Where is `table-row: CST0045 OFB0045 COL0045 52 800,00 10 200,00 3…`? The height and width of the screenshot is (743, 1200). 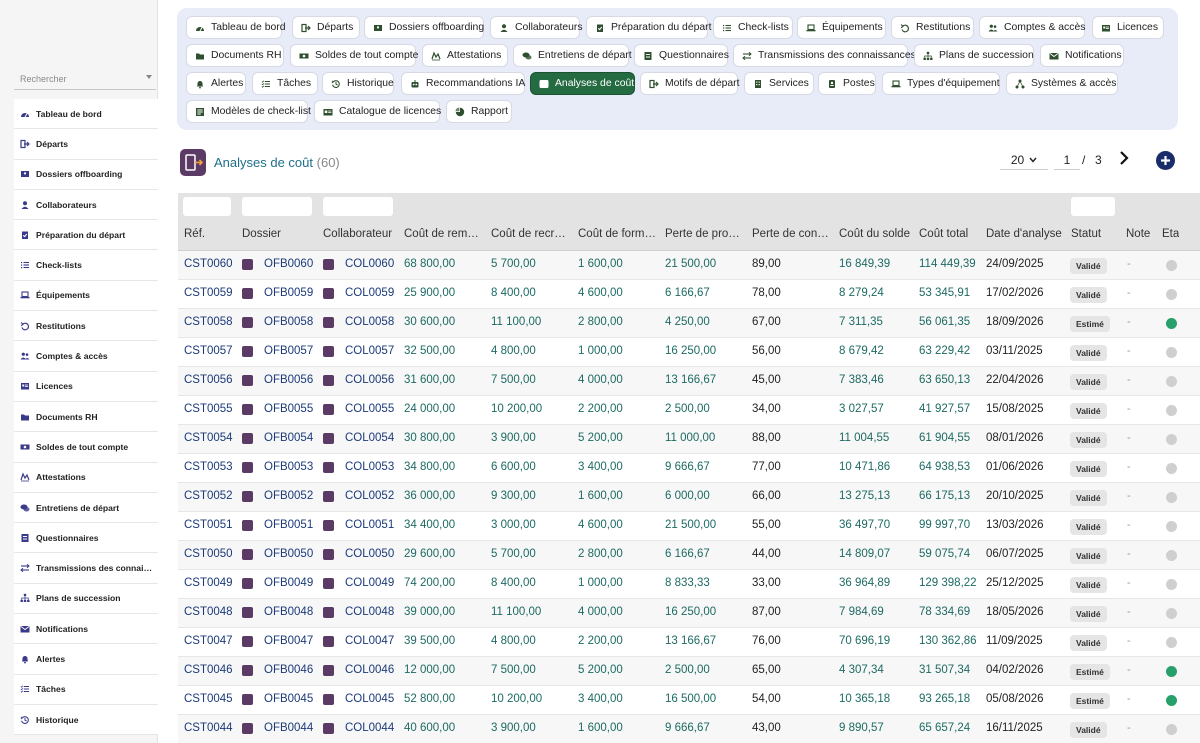 table-row: CST0045 OFB0045 COL0045 52 800,00 10 200,00 3… is located at coordinates (689, 700).